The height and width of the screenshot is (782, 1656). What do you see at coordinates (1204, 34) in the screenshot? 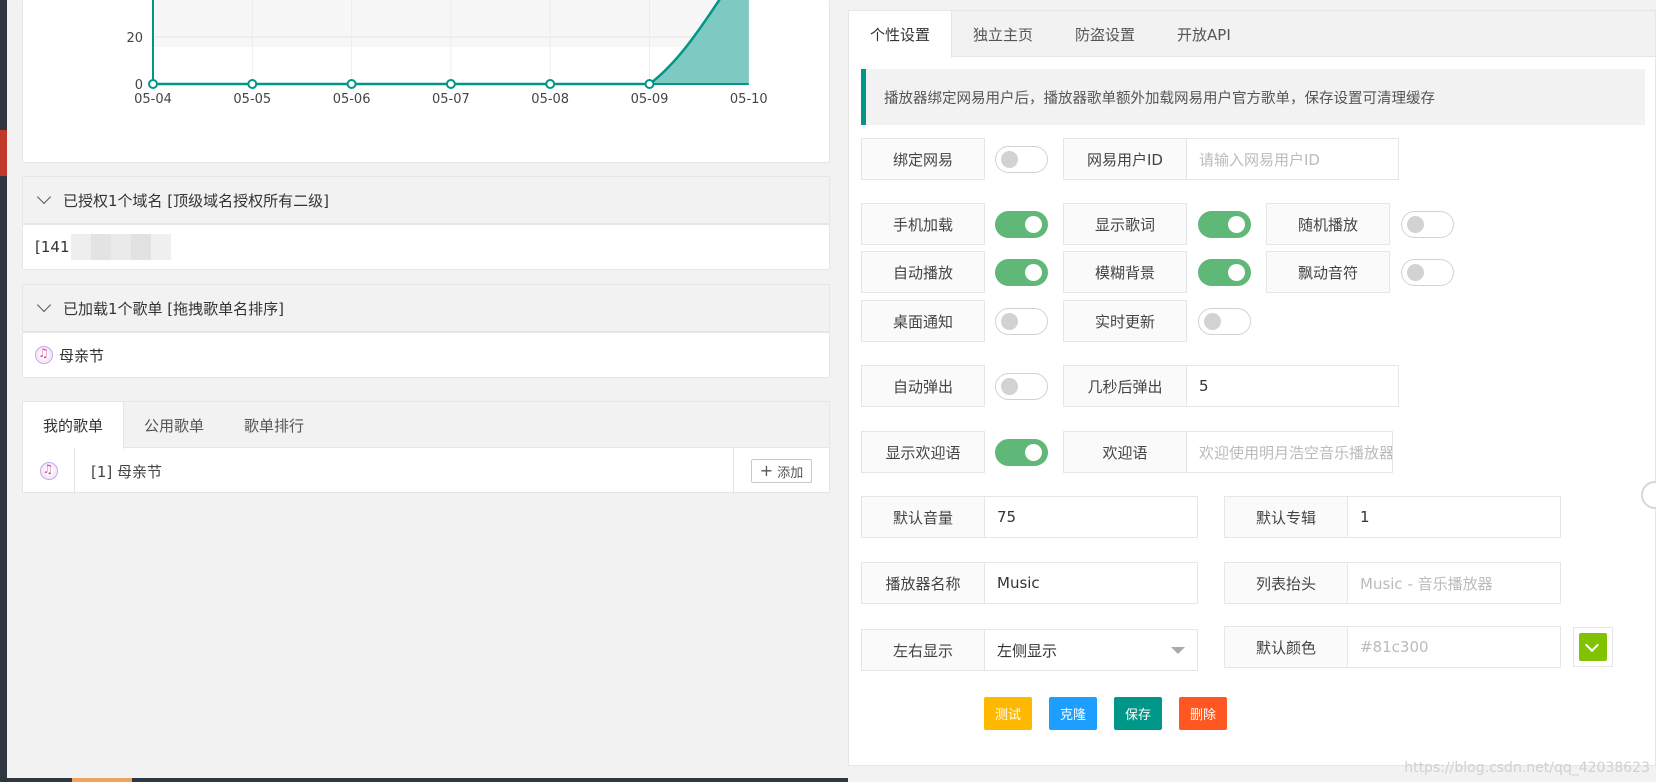
I see `tab-open-api: 开放API` at bounding box center [1204, 34].